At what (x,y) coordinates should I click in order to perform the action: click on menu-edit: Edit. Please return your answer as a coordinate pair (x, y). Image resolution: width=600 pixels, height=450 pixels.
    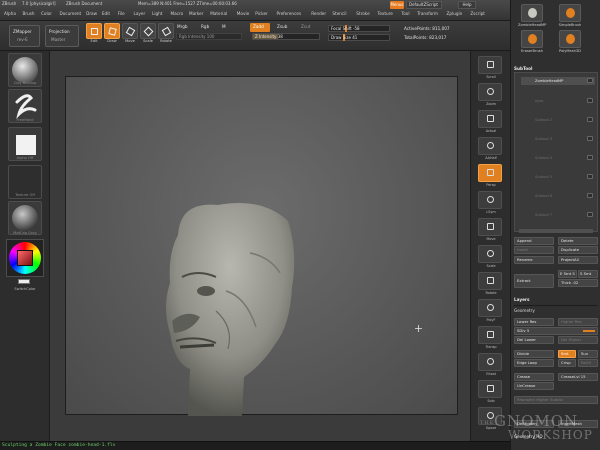
    Looking at the image, I should click on (106, 13).